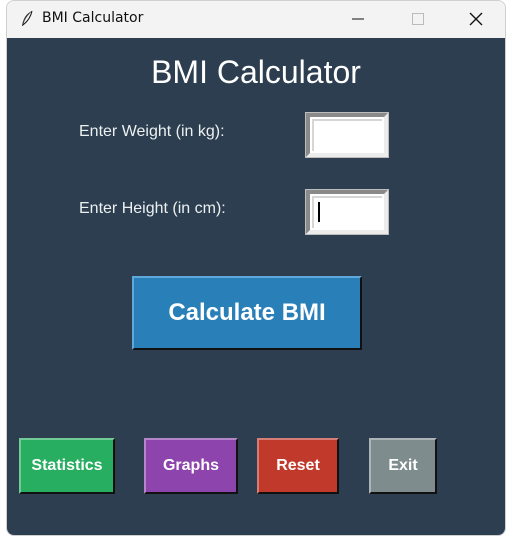  Describe the element at coordinates (298, 466) in the screenshot. I see `reset-button: Reset` at that location.